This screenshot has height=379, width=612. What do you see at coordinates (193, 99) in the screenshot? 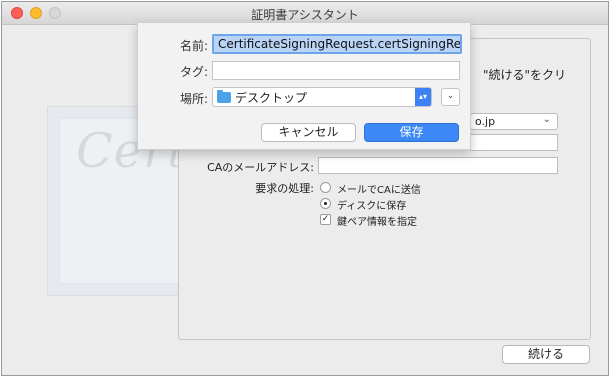
I see `location-label: 場所:` at bounding box center [193, 99].